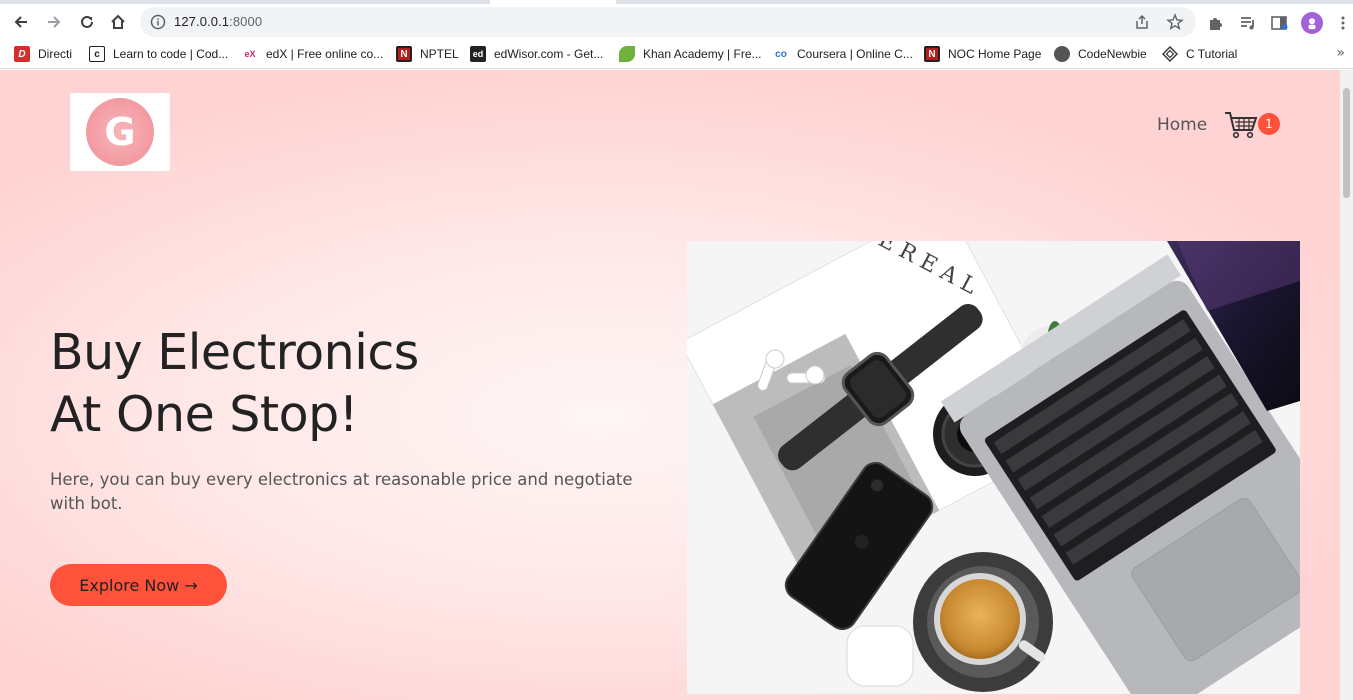  Describe the element at coordinates (1182, 125) in the screenshot. I see `nav-home-link: Home` at that location.